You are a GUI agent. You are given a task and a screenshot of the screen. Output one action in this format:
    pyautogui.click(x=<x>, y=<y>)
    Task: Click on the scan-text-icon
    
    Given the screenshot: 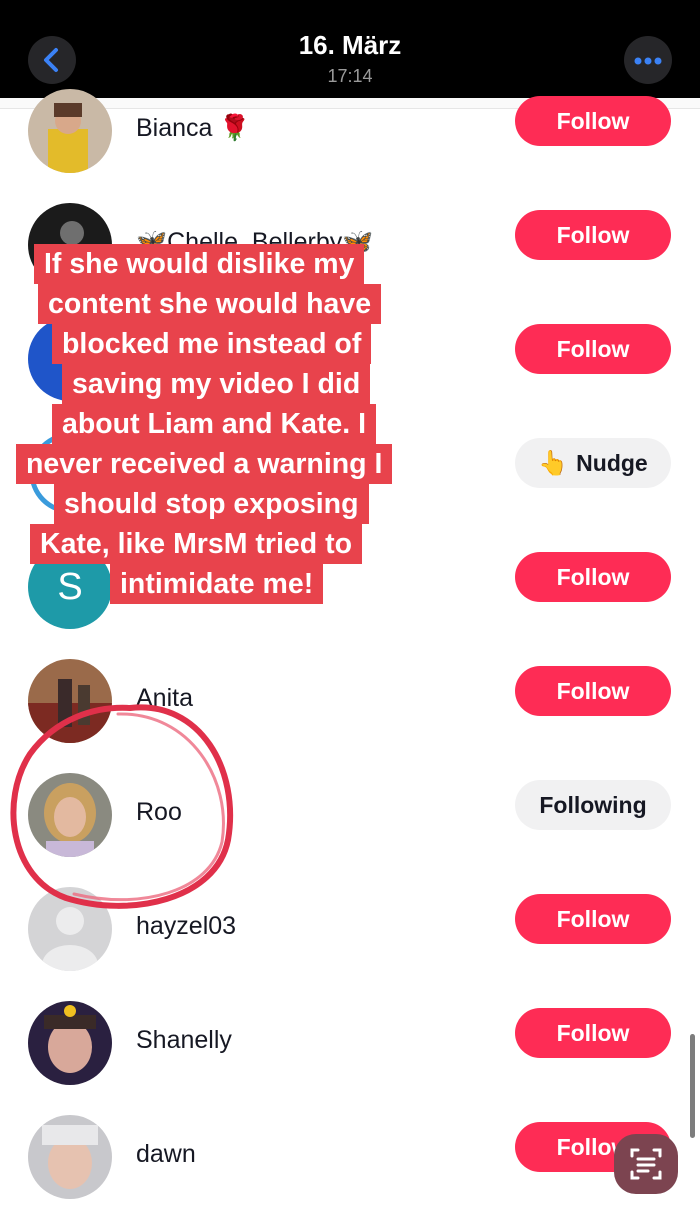 What is the action you would take?
    pyautogui.click(x=646, y=1164)
    